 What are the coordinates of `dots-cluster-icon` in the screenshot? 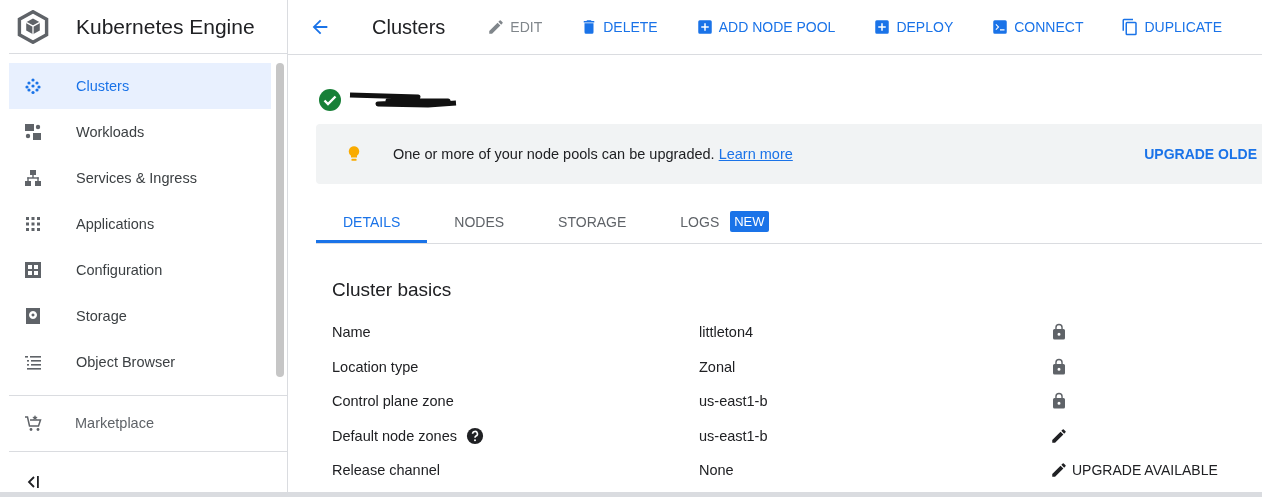 It's located at (33, 86).